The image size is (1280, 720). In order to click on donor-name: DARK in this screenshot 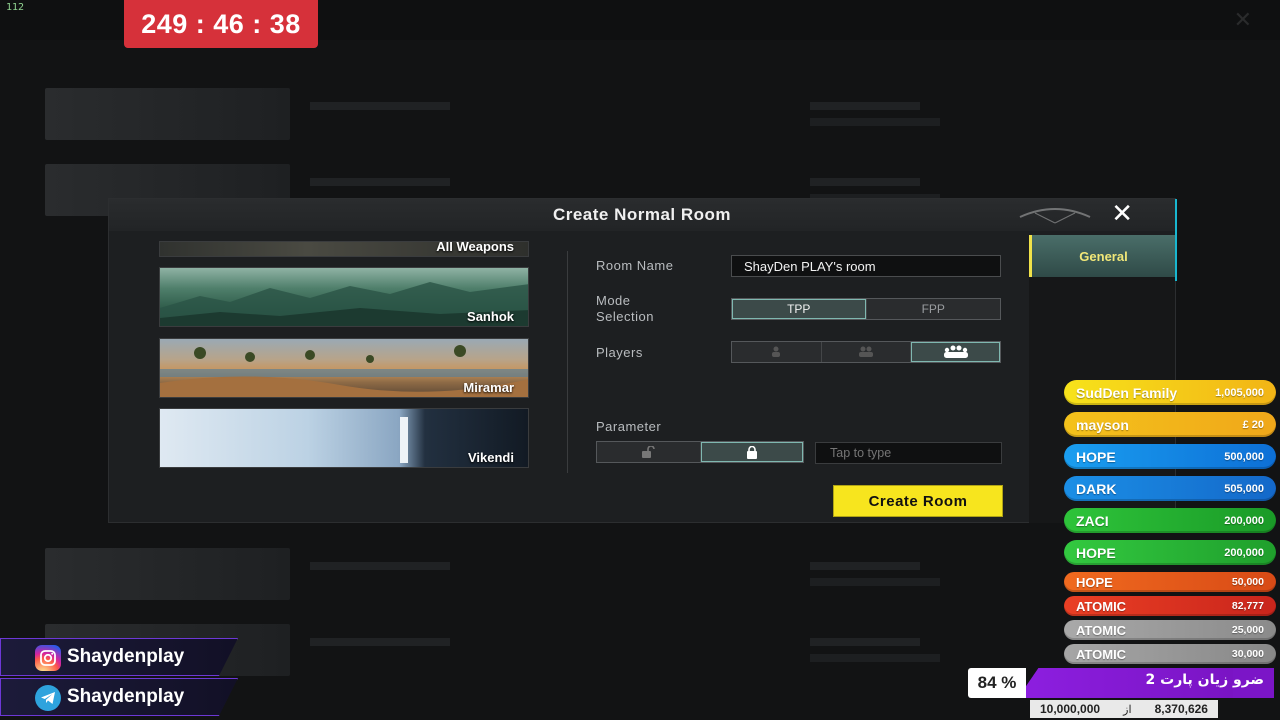, I will do `click(1096, 488)`.